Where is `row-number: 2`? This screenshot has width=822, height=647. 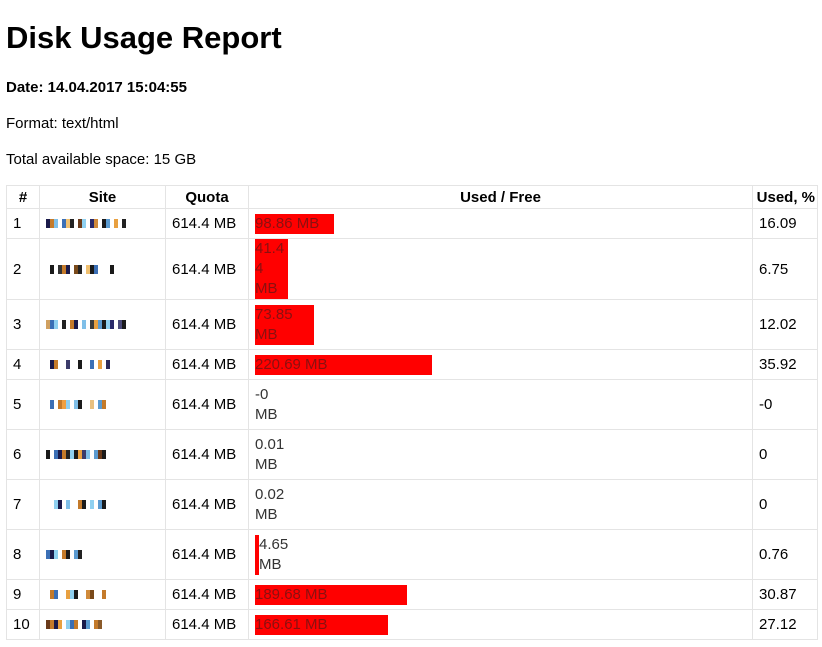
row-number: 2 is located at coordinates (23, 269).